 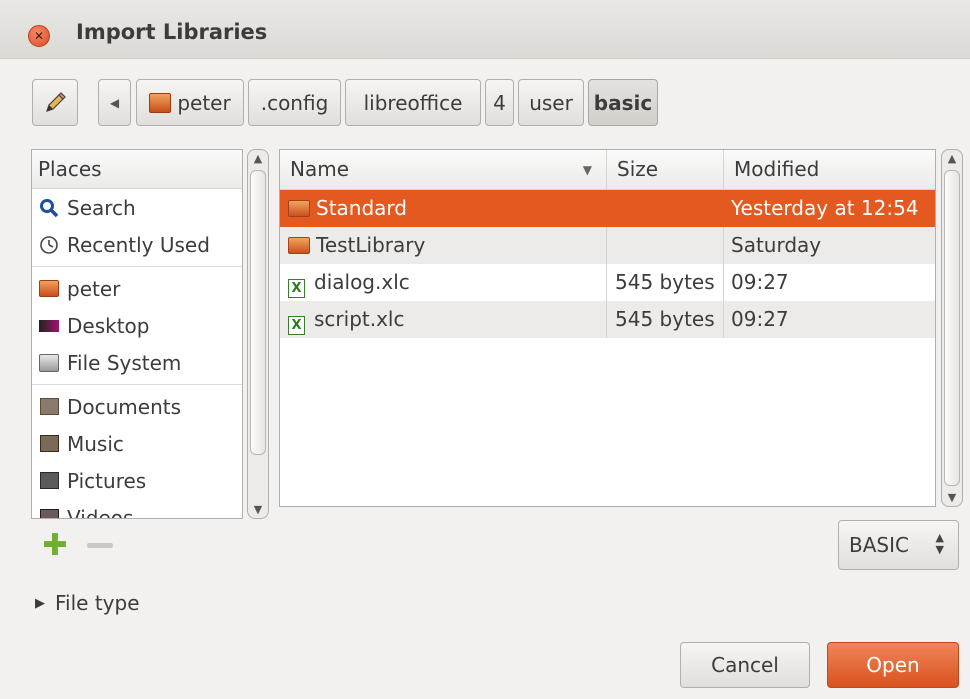 I want to click on file-filter-select: BASIC ▲ ▼, so click(x=898, y=545).